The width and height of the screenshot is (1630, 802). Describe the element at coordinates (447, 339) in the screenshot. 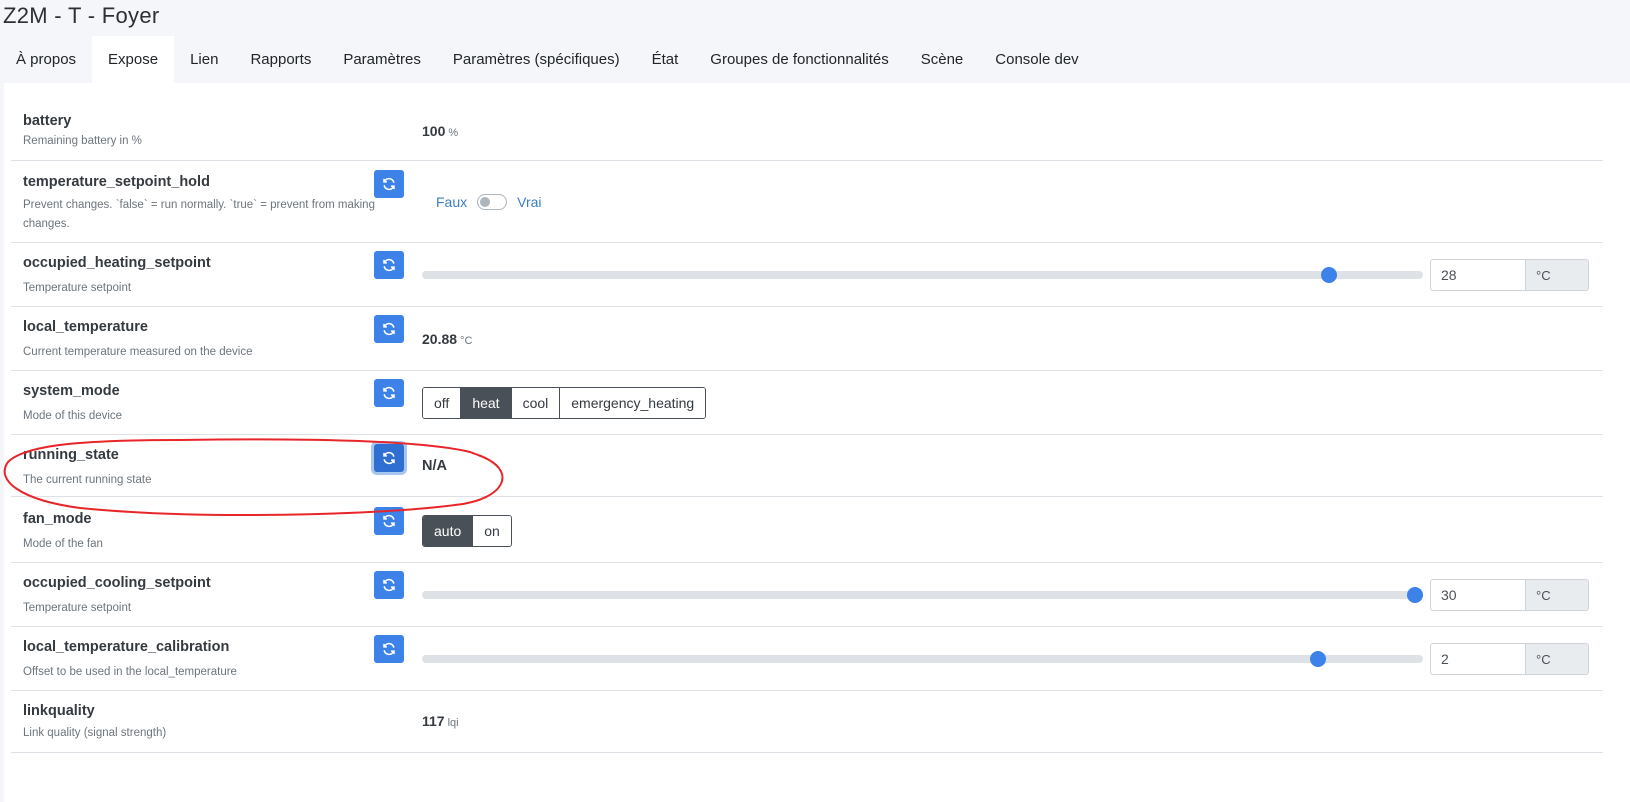

I see `local-temperature-value: 20.88 °C` at that location.